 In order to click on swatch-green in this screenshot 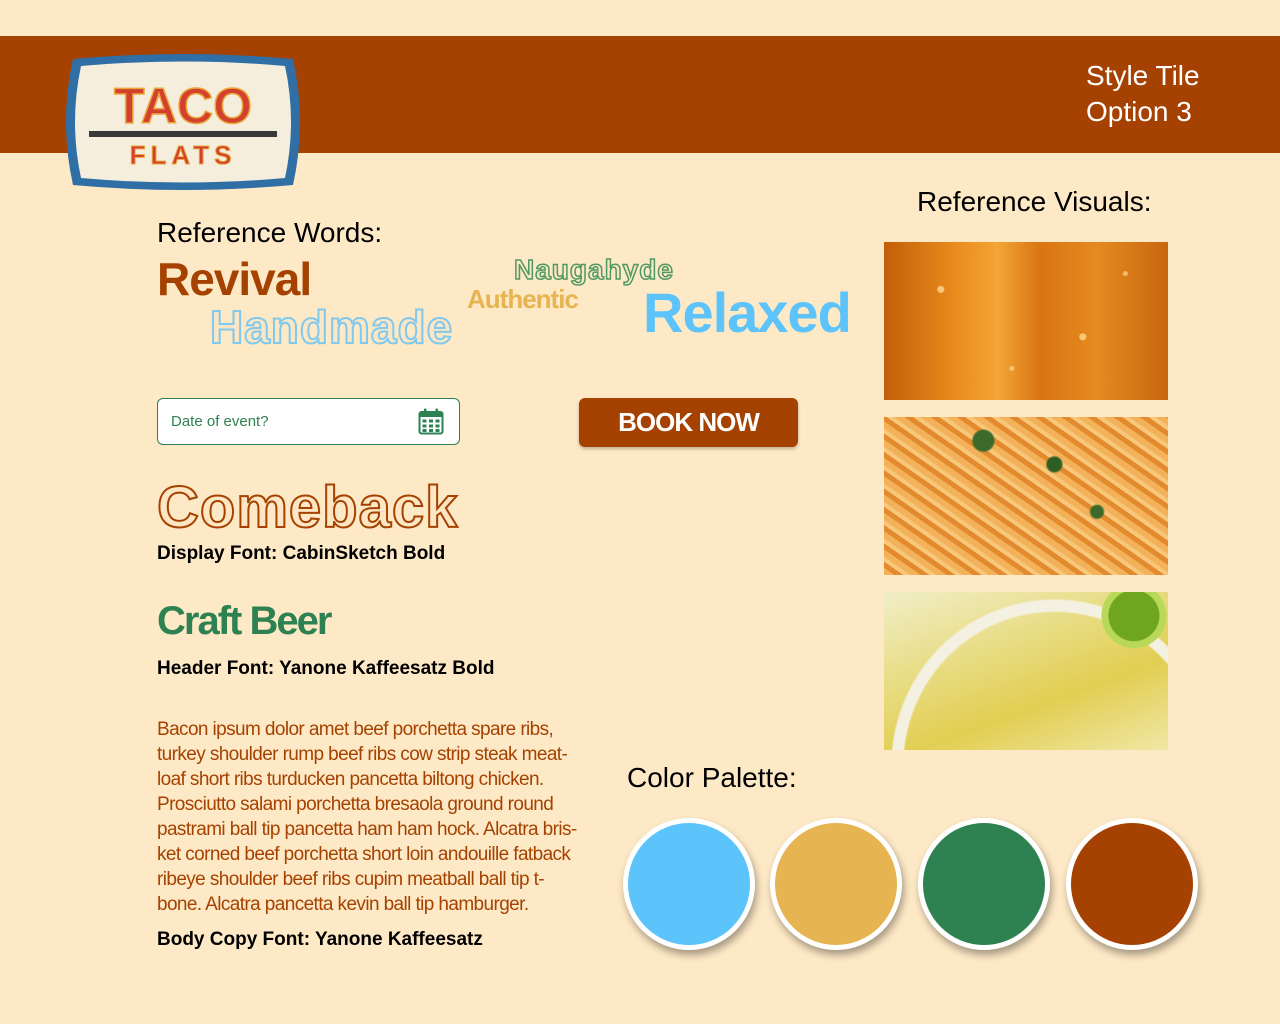, I will do `click(984, 884)`.